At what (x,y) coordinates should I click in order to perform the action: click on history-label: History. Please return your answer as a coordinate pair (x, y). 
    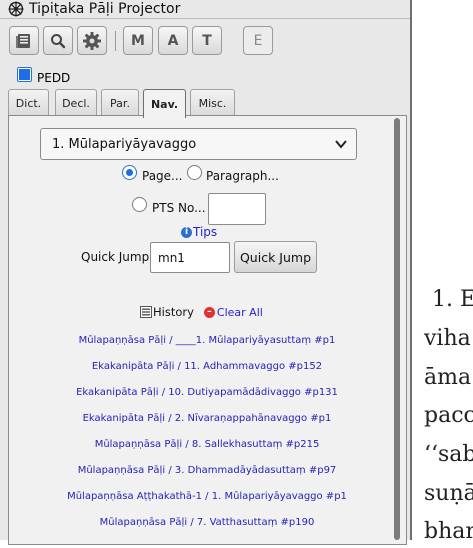
    Looking at the image, I should click on (173, 312).